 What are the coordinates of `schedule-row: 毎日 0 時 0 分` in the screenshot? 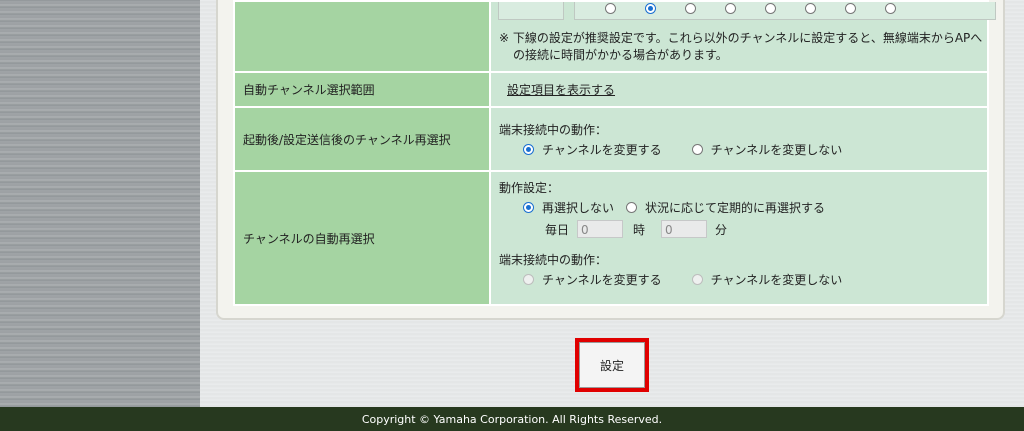 It's located at (743, 229).